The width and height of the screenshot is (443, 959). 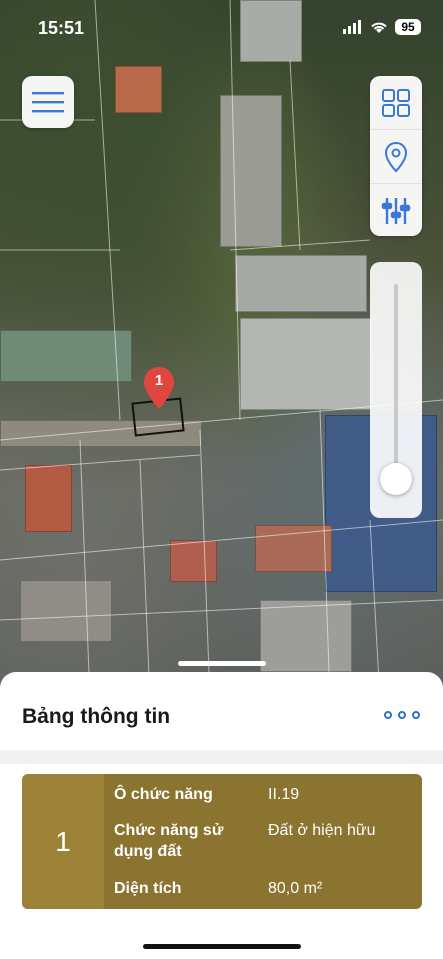 I want to click on slider-thumb, so click(x=396, y=479).